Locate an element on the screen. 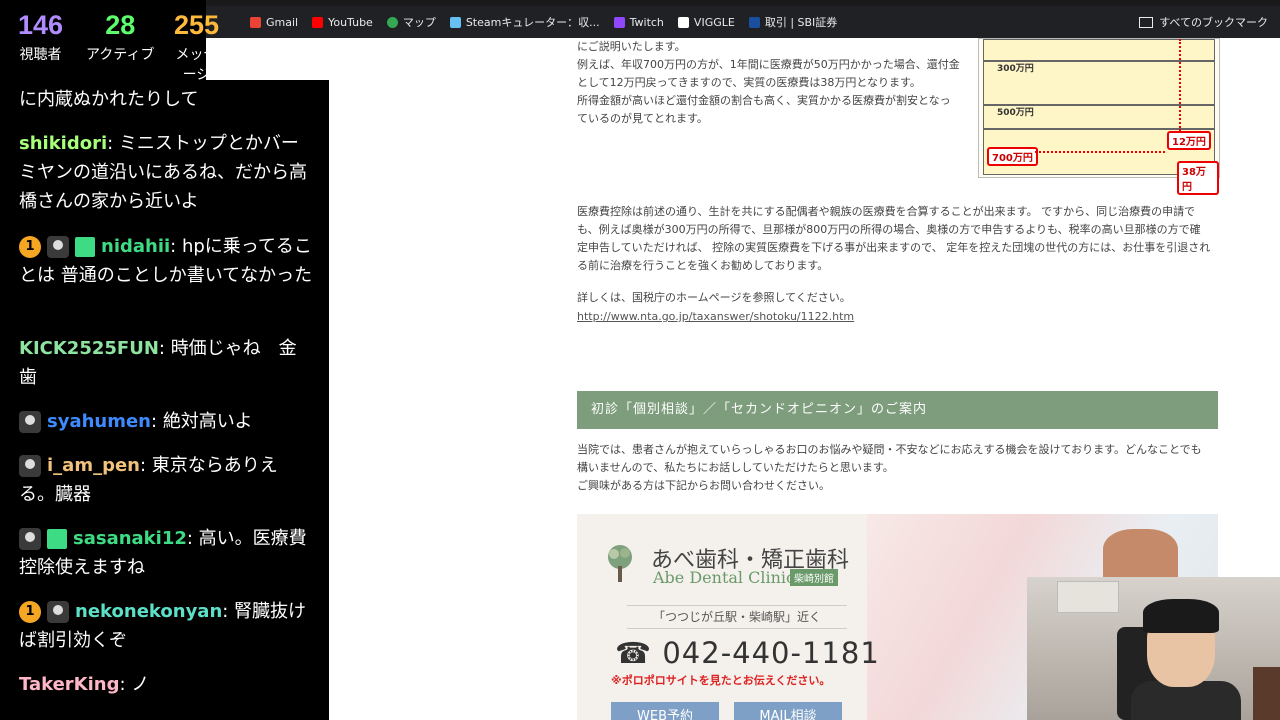 This screenshot has height=720, width=1280. bookmark-label: VIGGLE is located at coordinates (714, 22).